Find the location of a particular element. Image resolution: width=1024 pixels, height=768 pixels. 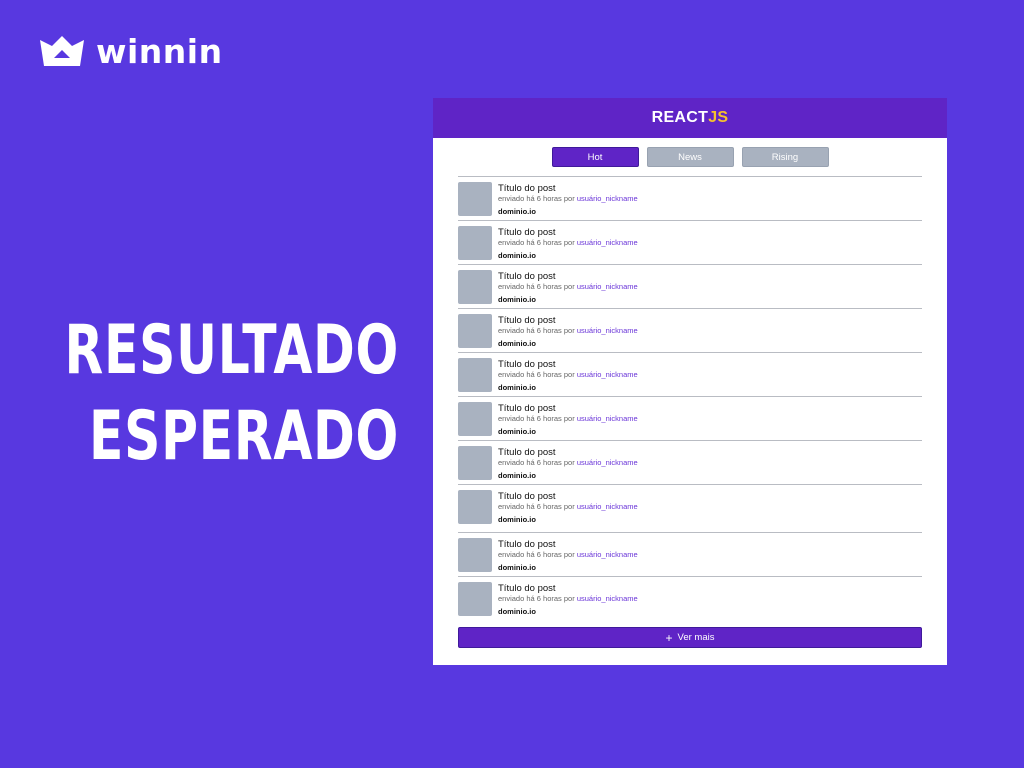

headline: RESULTADO ESPERADO is located at coordinates (231, 394).